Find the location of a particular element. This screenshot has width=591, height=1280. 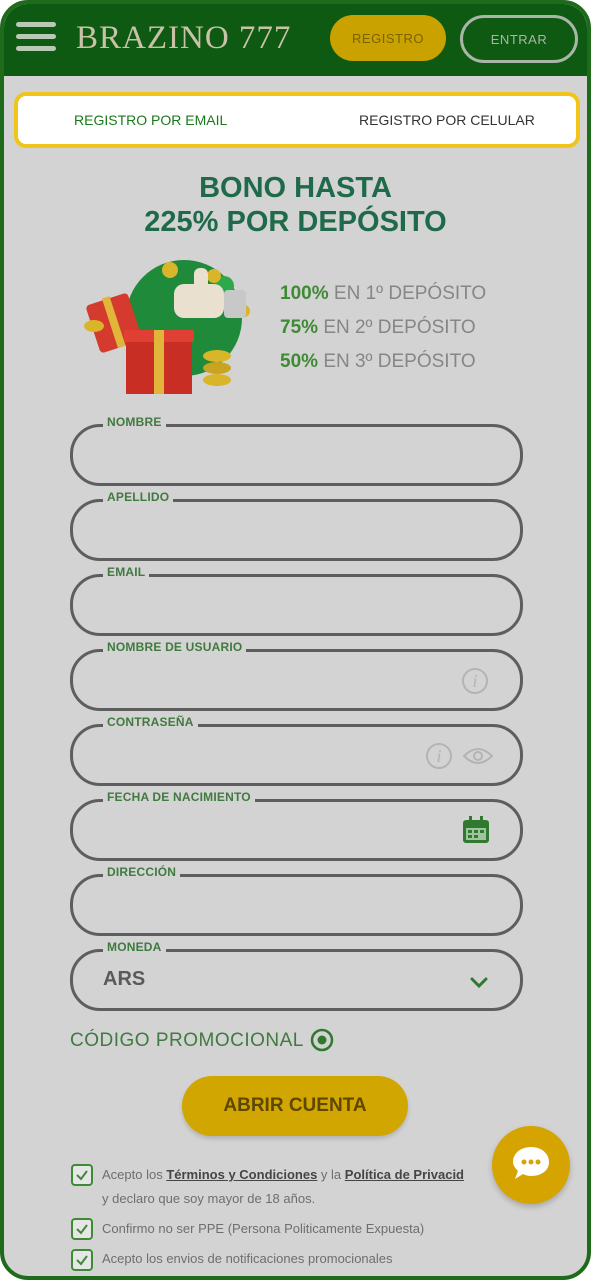

address-field: DIRECCIÓN is located at coordinates (296, 900).